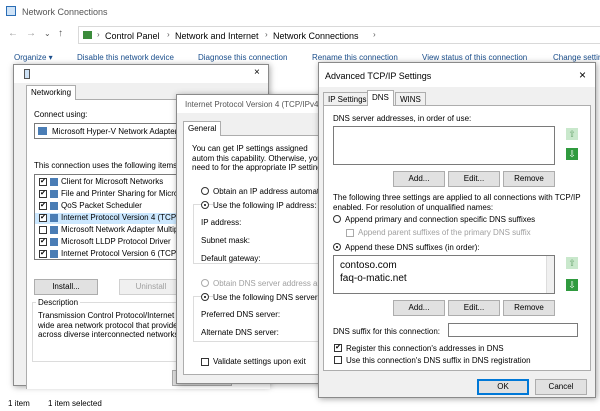  What do you see at coordinates (272, 283) in the screenshot?
I see `obtain-dns-label: Obtain DNS server address autor` at bounding box center [272, 283].